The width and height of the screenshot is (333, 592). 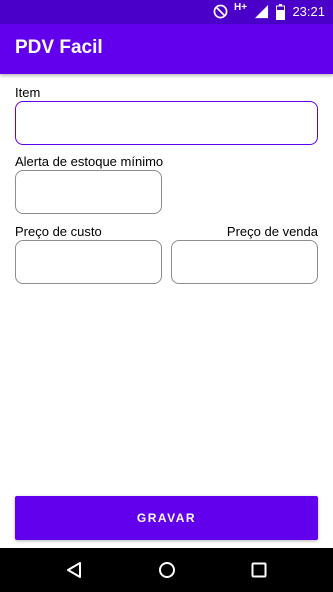 I want to click on item-input, so click(x=166, y=123).